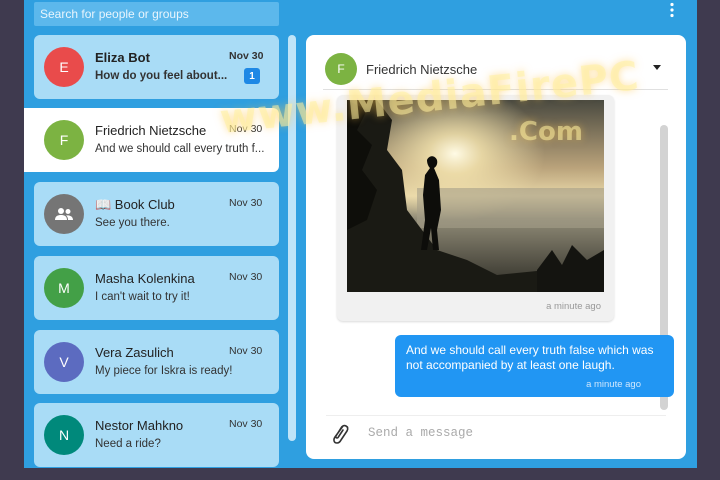  I want to click on search-box, so click(156, 14).